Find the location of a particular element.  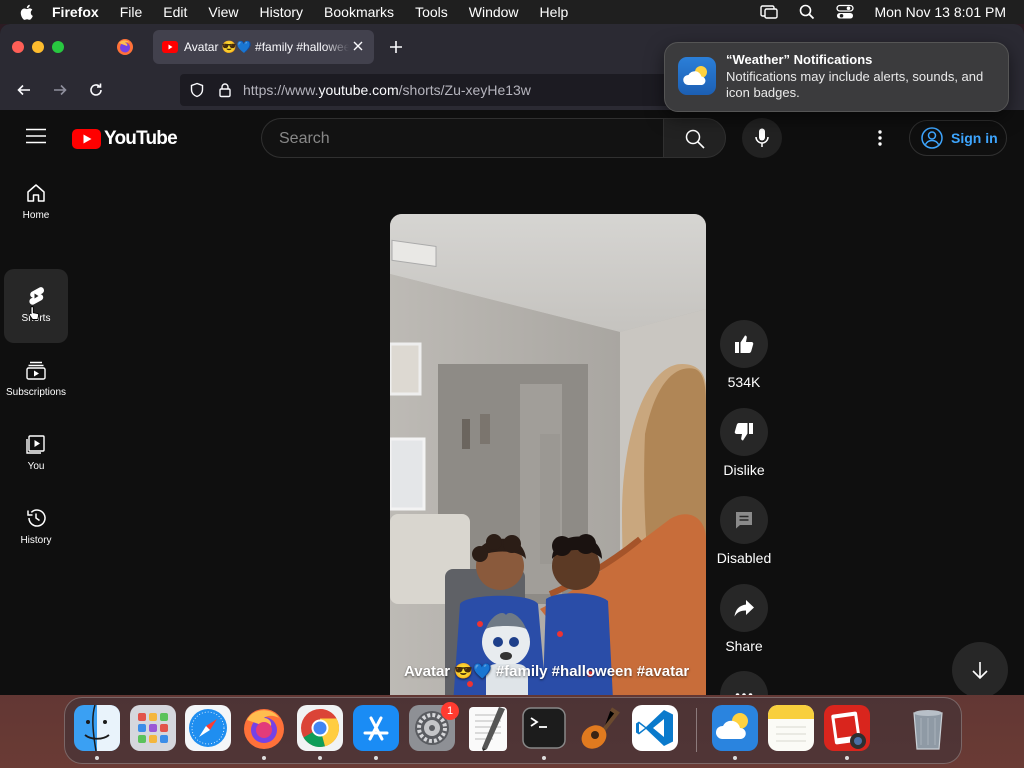

youtube-logo: YouTube is located at coordinates (125, 139).